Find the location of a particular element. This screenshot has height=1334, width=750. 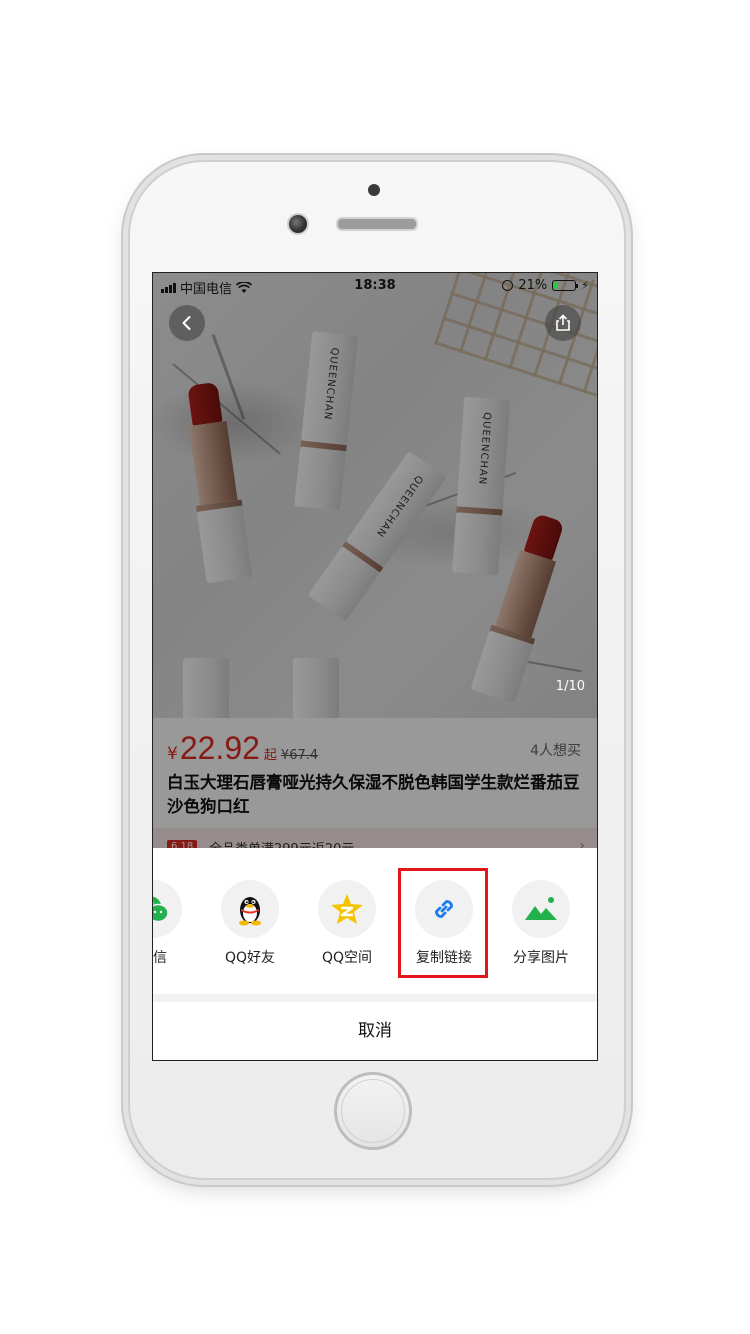

share-icon is located at coordinates (563, 322).